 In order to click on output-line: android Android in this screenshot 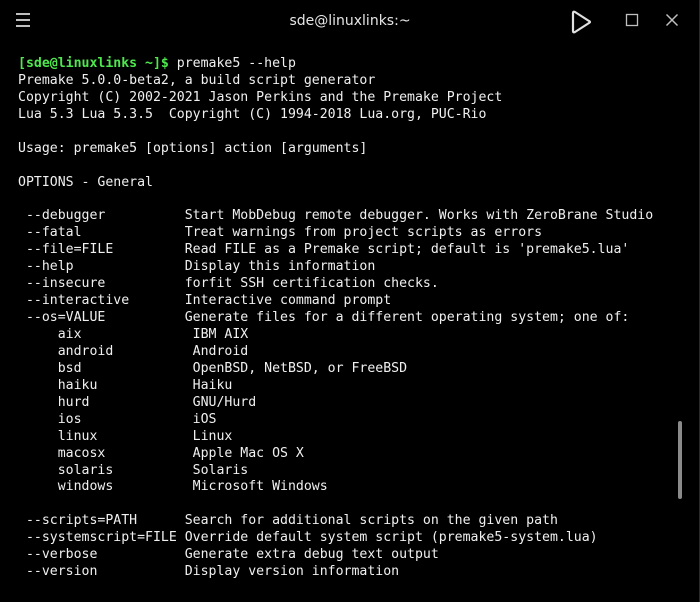, I will do `click(133, 351)`.